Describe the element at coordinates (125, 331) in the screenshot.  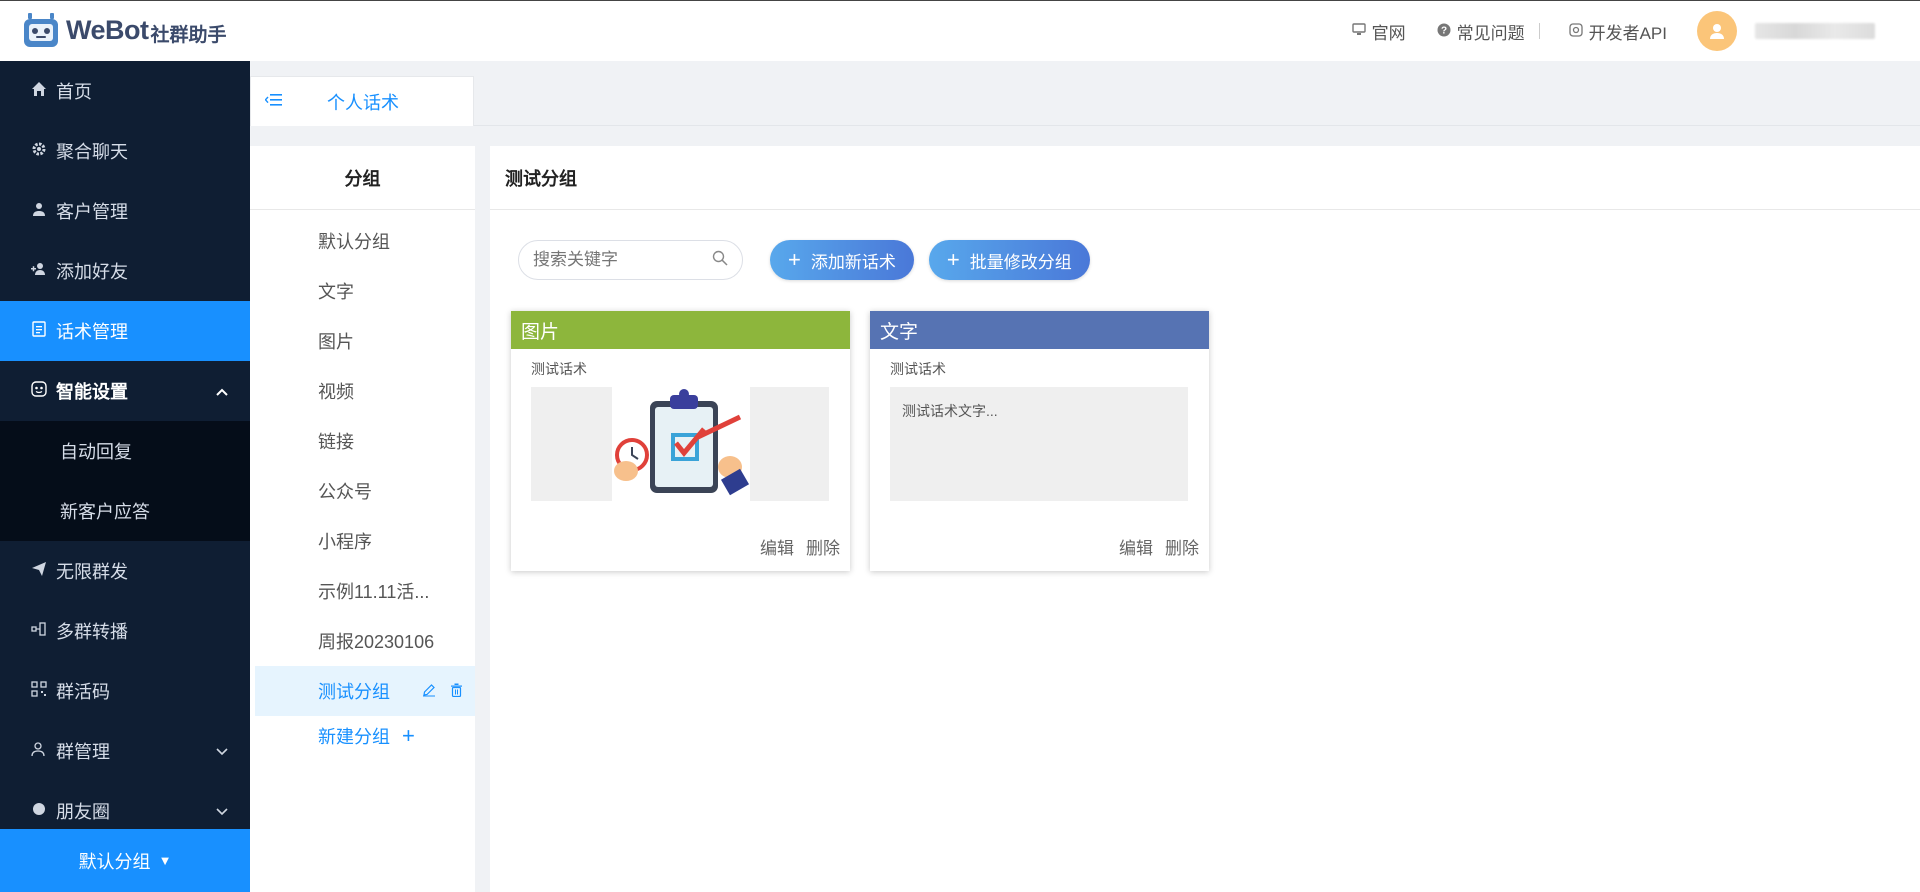
I see `sidebar-item-scripts: 话术管理` at that location.